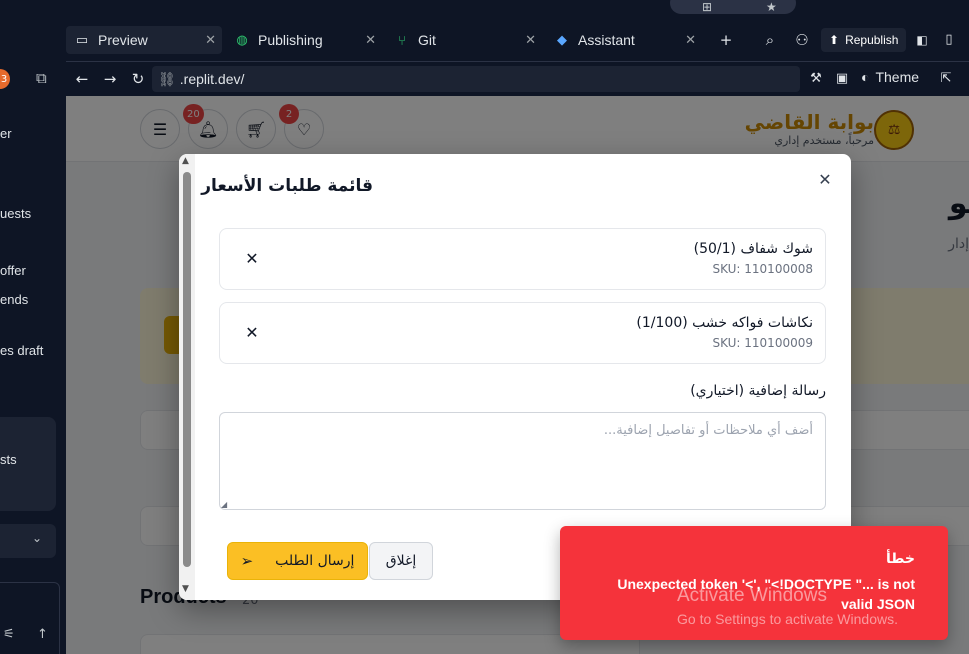 This screenshot has width=969, height=654. Describe the element at coordinates (42, 634) in the screenshot. I see `arrow-up-icon: ↑` at that location.